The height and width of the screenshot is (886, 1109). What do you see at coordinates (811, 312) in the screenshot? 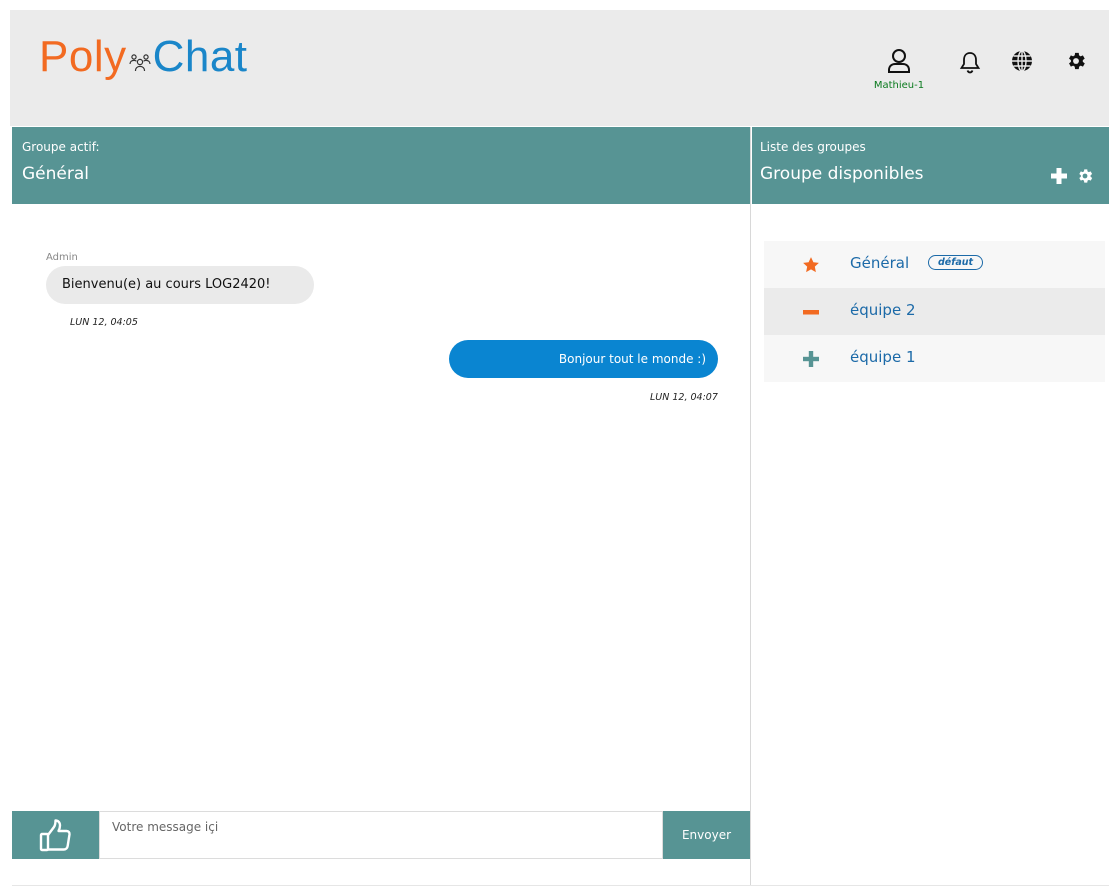
I see `minus-icon` at bounding box center [811, 312].